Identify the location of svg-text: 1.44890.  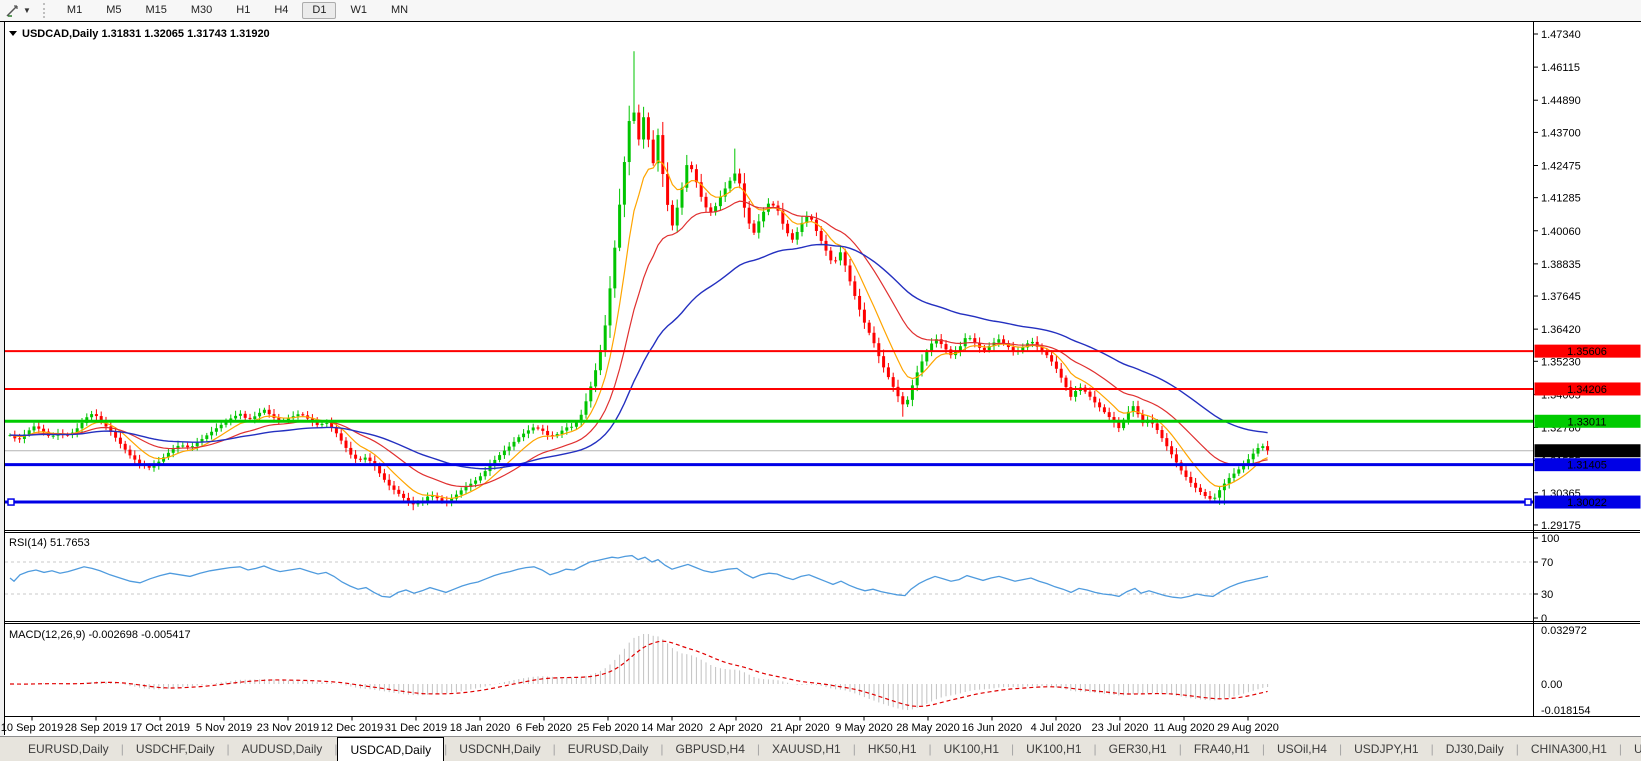
(1561, 101).